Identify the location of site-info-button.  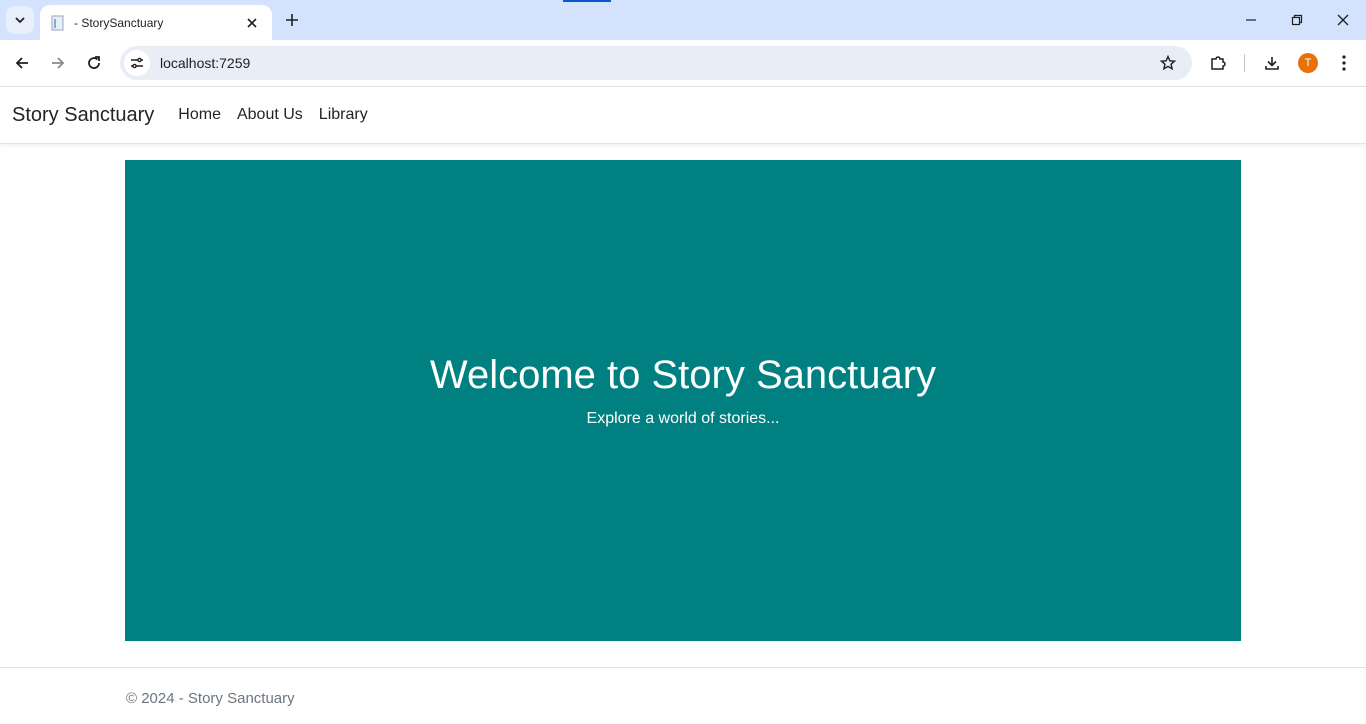
(137, 63).